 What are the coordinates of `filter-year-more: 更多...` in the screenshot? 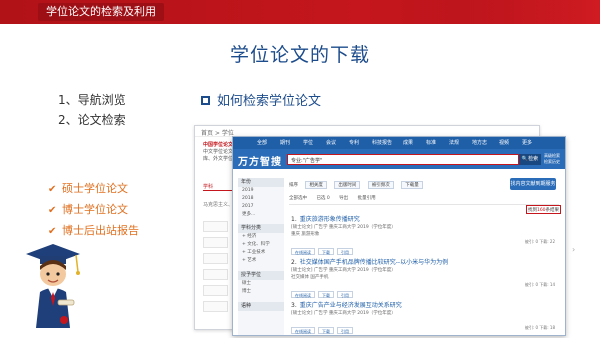 It's located at (261, 215).